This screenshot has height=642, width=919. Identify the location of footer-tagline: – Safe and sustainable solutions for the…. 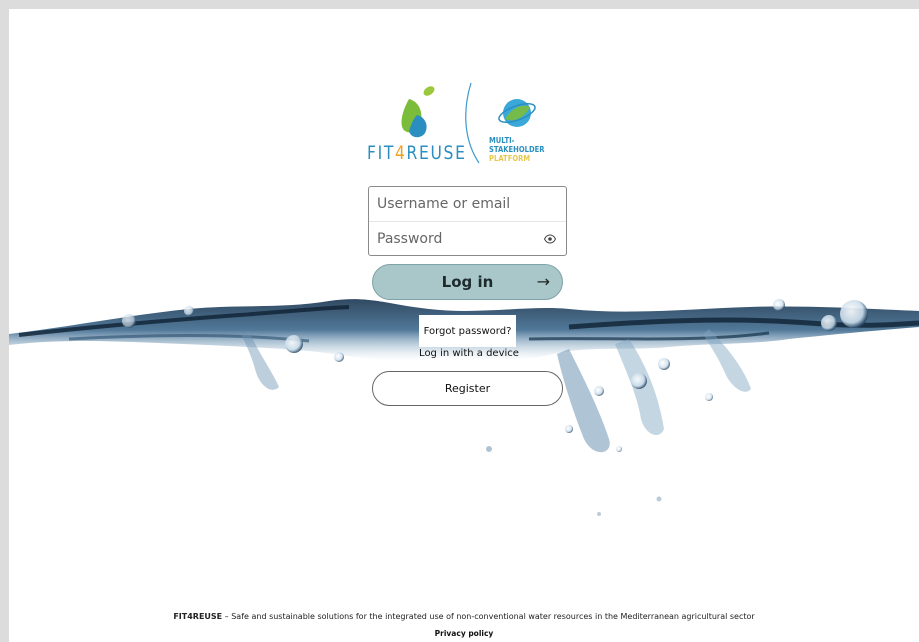
(488, 616).